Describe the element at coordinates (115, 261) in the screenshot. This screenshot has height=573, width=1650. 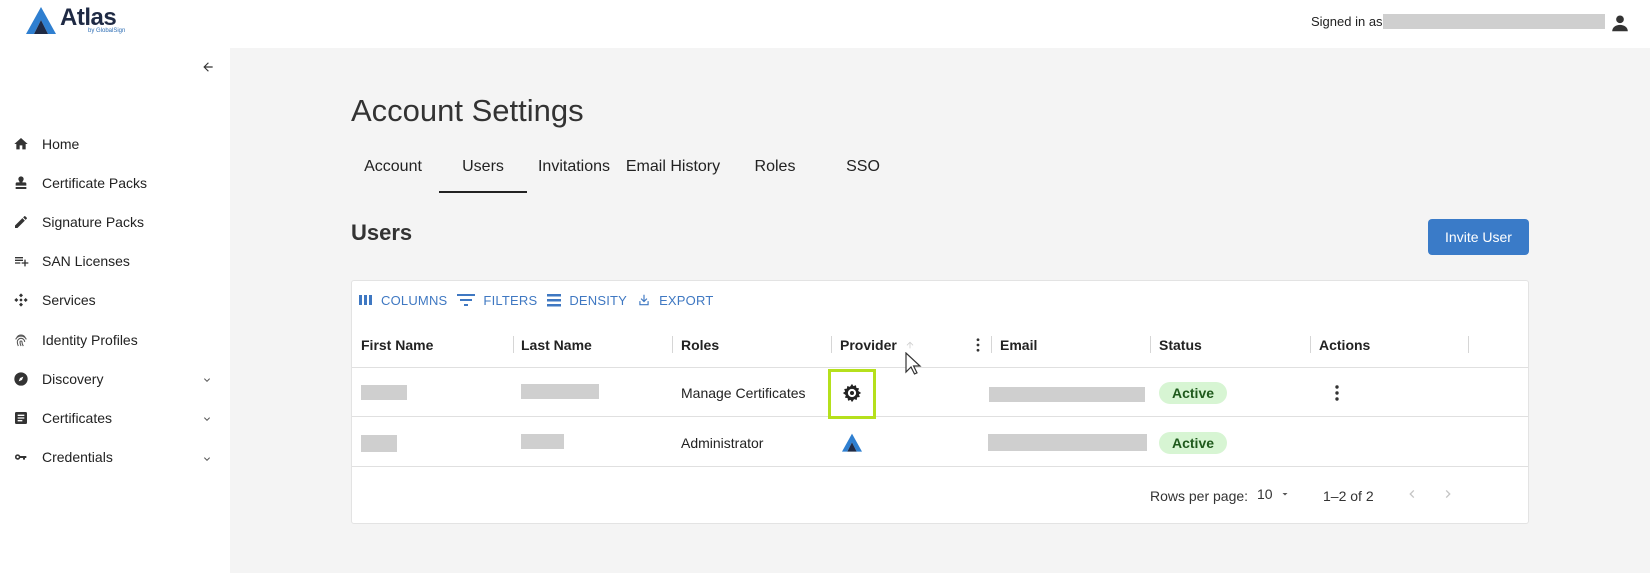
I see `sidebar-item-san-licenses: SAN Licenses` at that location.